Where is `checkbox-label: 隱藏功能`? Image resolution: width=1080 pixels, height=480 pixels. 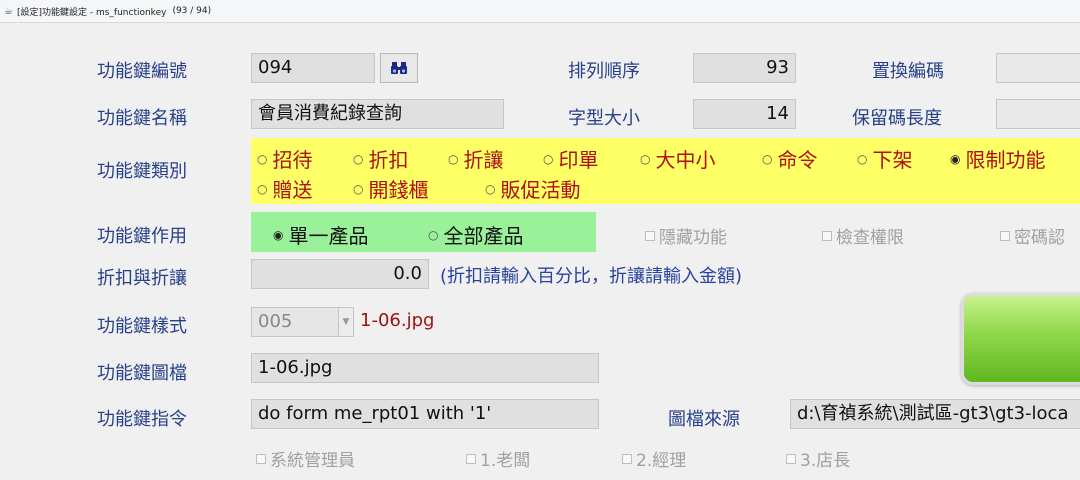 checkbox-label: 隱藏功能 is located at coordinates (693, 238).